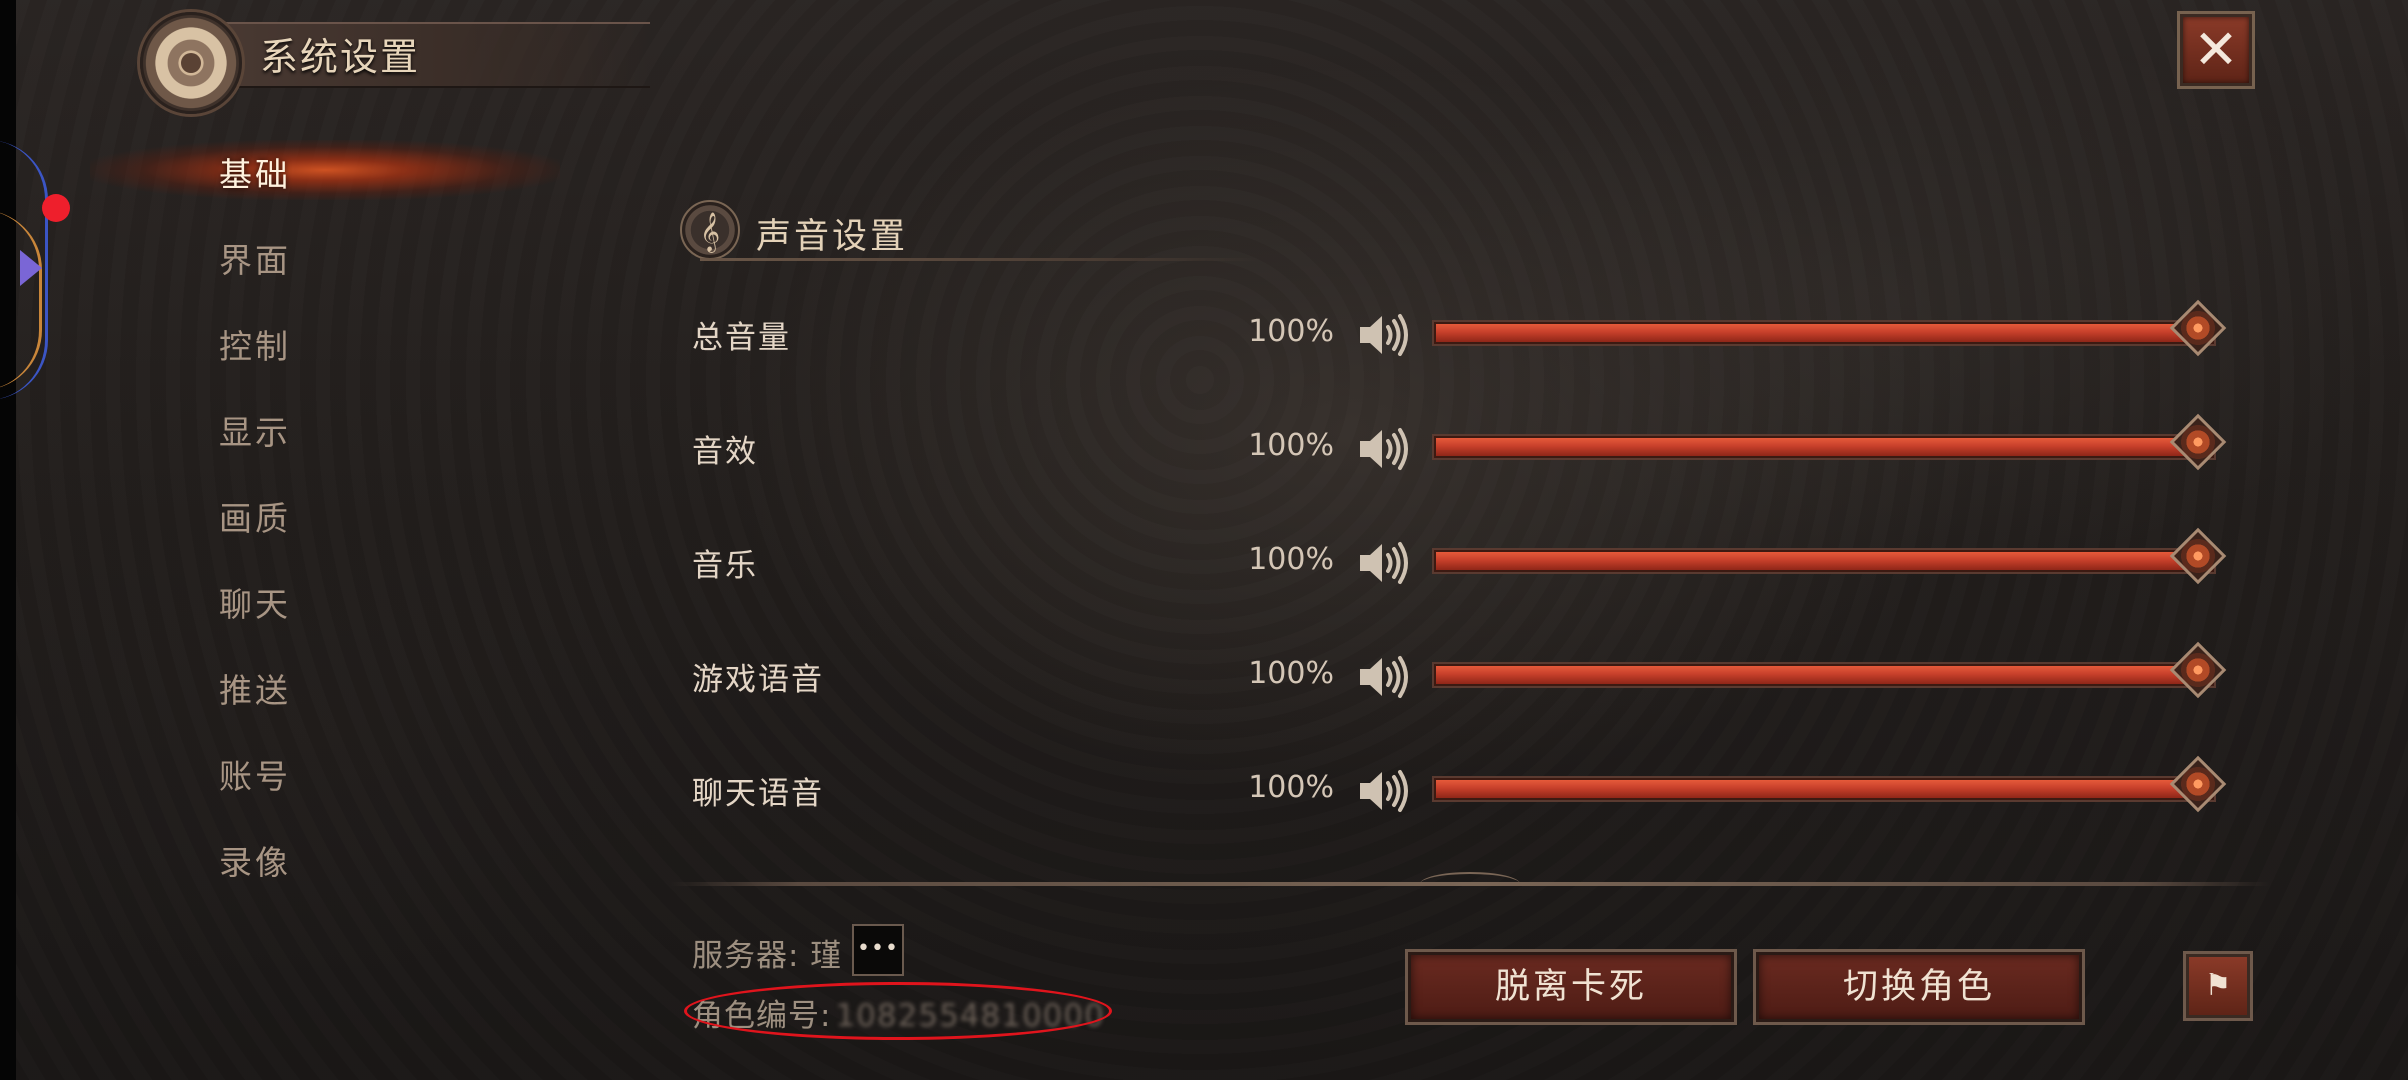 The width and height of the screenshot is (2408, 1080). What do you see at coordinates (1204, 446) in the screenshot?
I see `sound-effects-row: 音效 100%` at bounding box center [1204, 446].